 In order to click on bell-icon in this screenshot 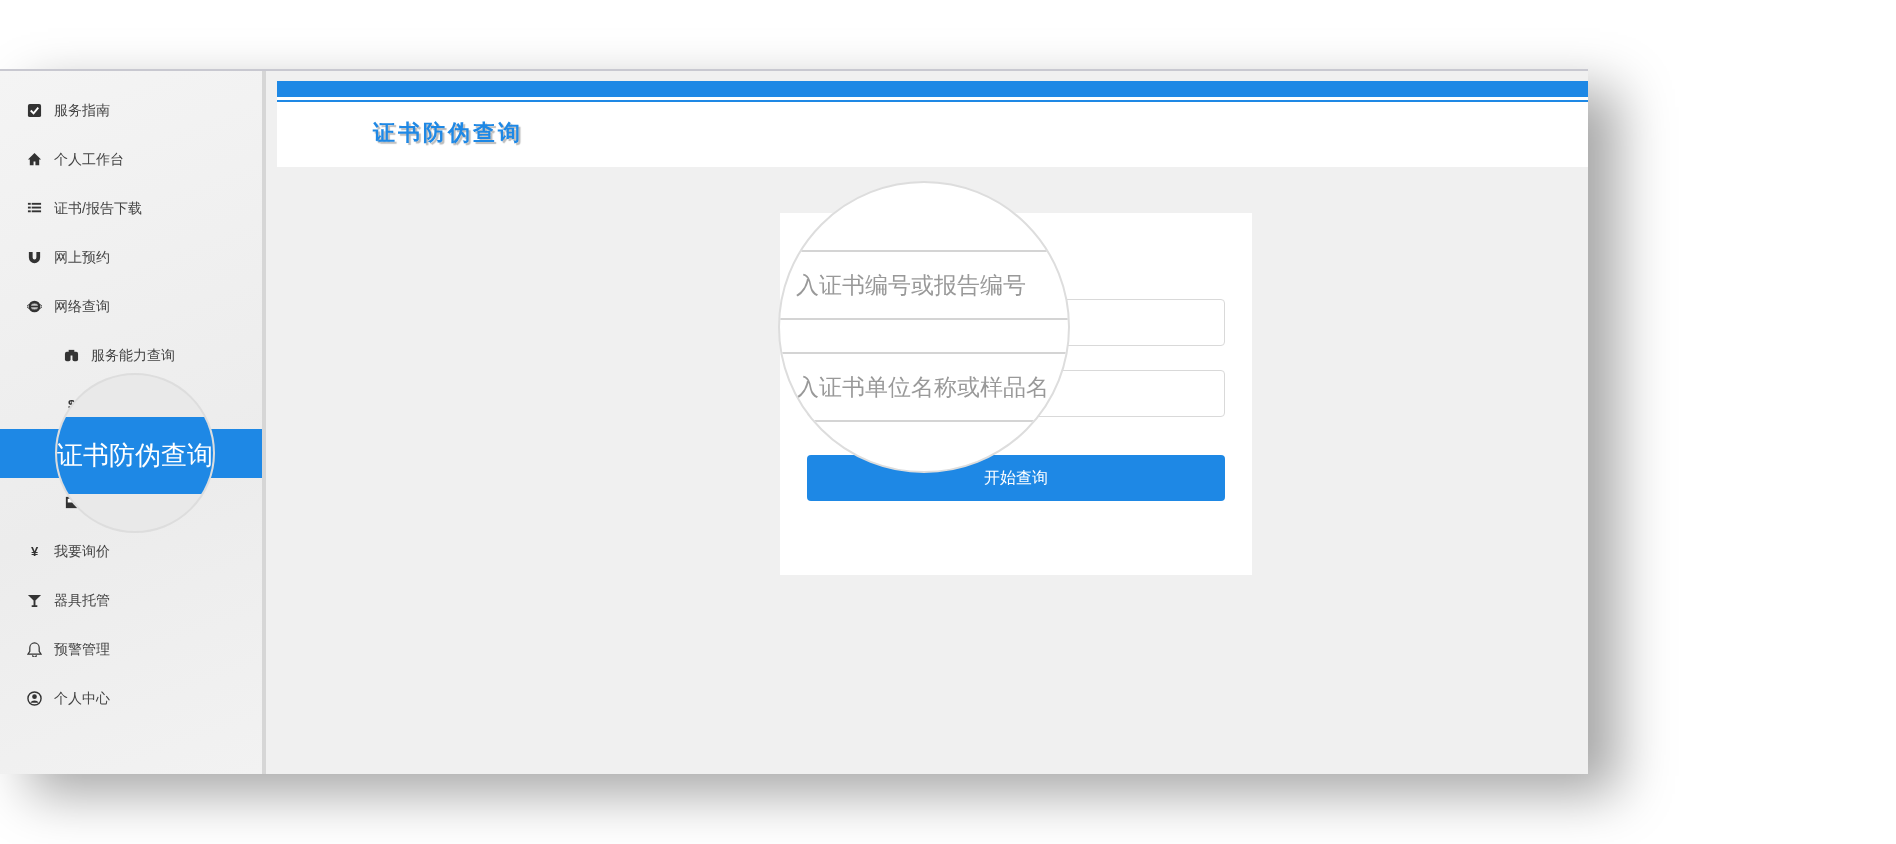, I will do `click(34, 649)`.